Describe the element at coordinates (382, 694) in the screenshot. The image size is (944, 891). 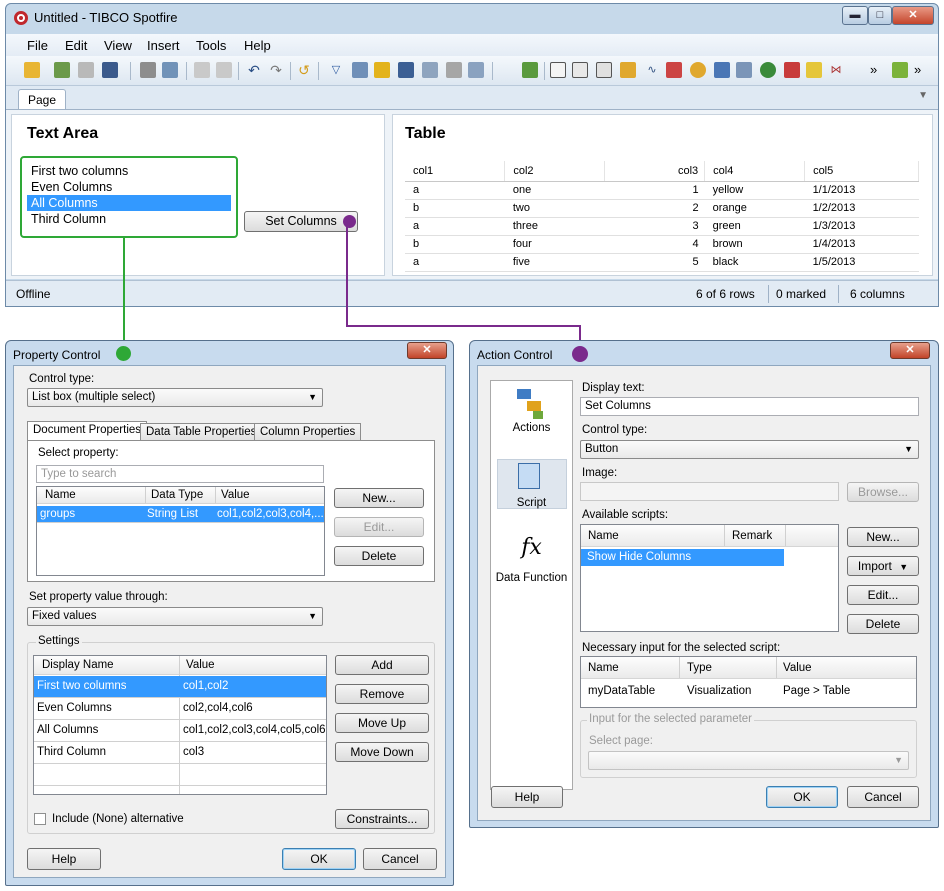
I see `remove-button: Remove` at that location.